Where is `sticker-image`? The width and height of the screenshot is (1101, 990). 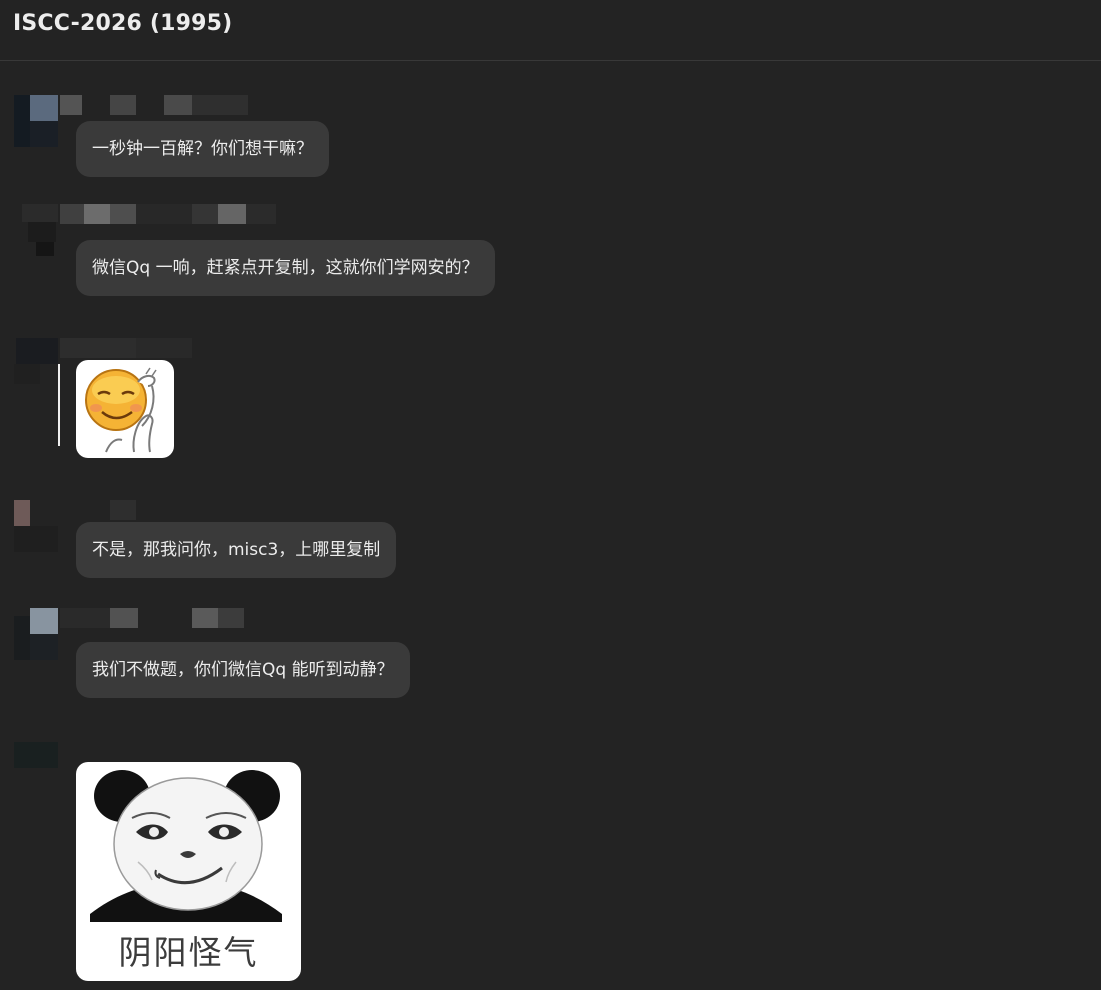 sticker-image is located at coordinates (125, 409).